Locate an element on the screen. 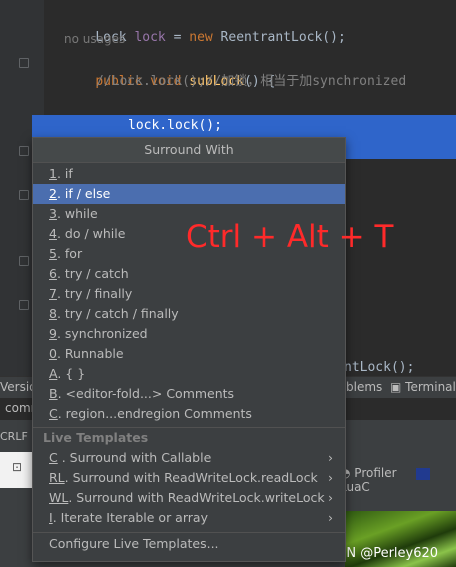 Image resolution: width=456 pixels, height=567 pixels. menu-item-surround-callable: C . Surround with Callable › is located at coordinates (189, 458).